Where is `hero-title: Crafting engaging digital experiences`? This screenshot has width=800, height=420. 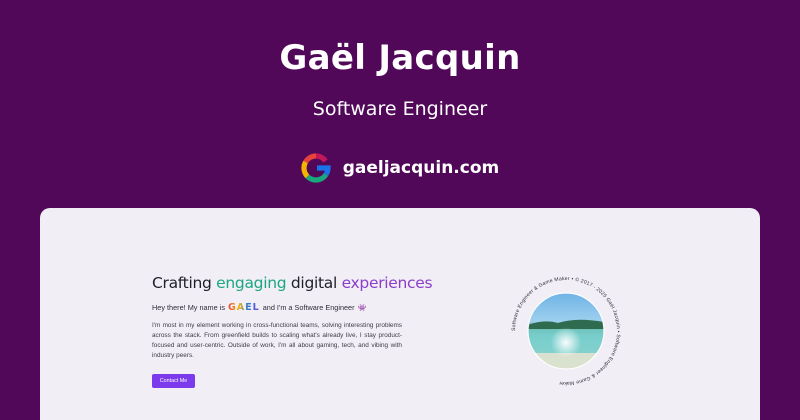 hero-title: Crafting engaging digital experiences is located at coordinates (292, 283).